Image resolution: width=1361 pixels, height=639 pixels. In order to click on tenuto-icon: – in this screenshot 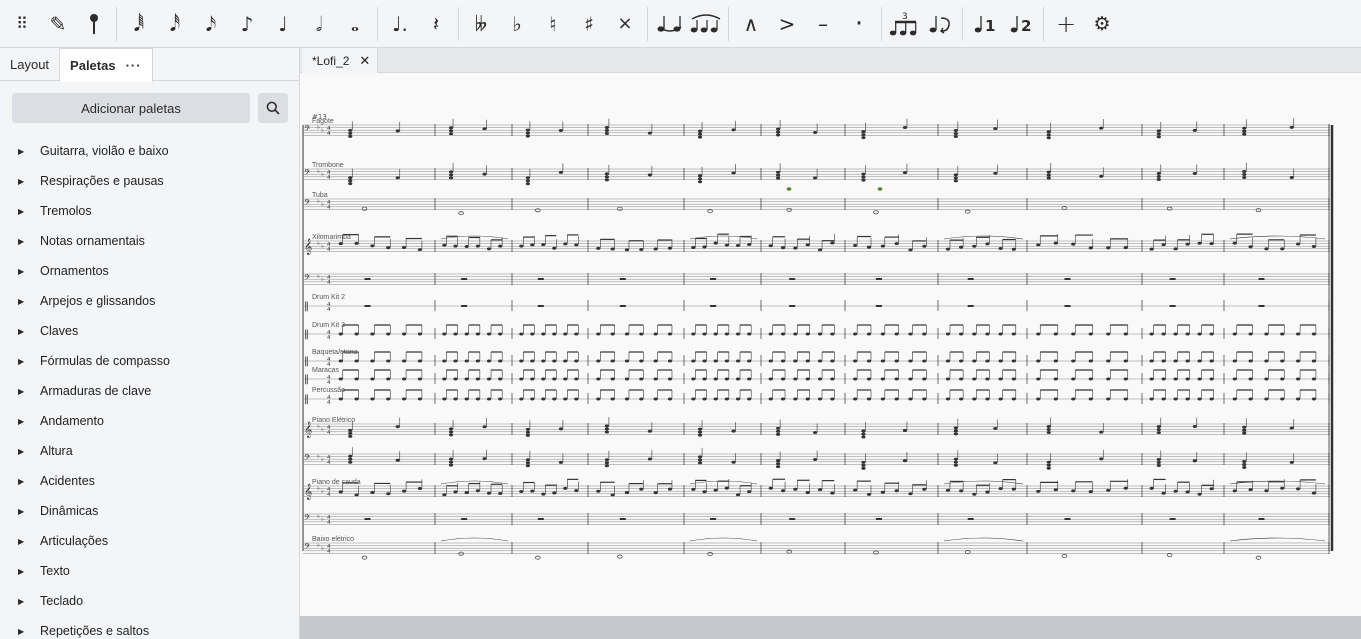, I will do `click(823, 23)`.